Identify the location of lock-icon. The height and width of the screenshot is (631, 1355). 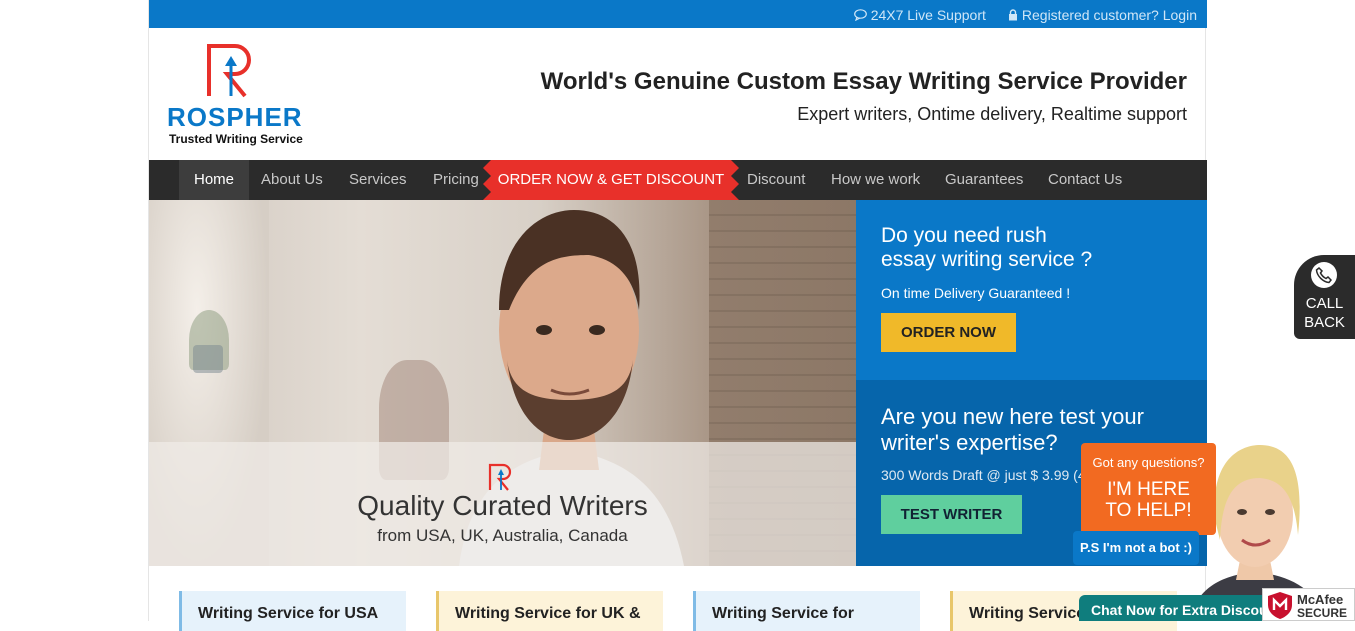
(1012, 15).